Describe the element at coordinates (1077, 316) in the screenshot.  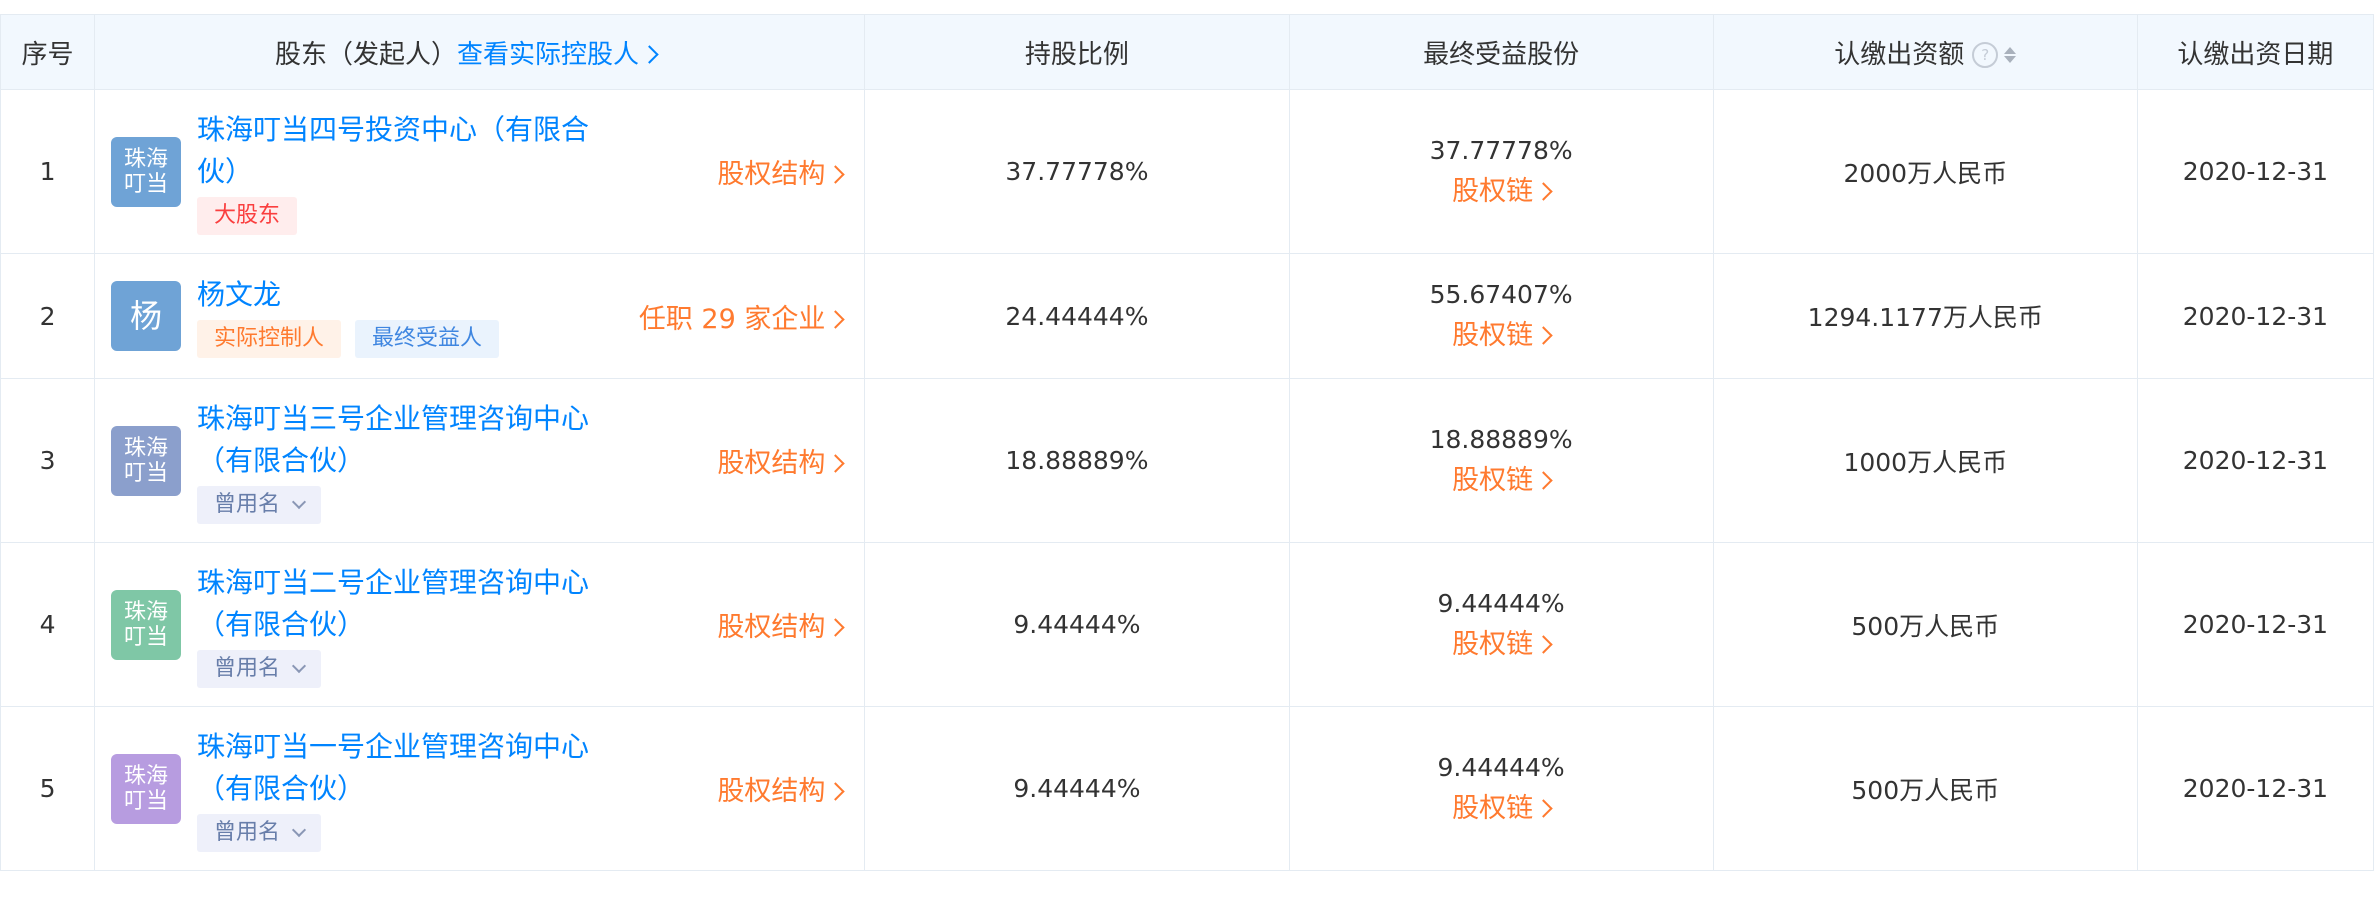
I see `ratio-cell: 24.44444%` at that location.